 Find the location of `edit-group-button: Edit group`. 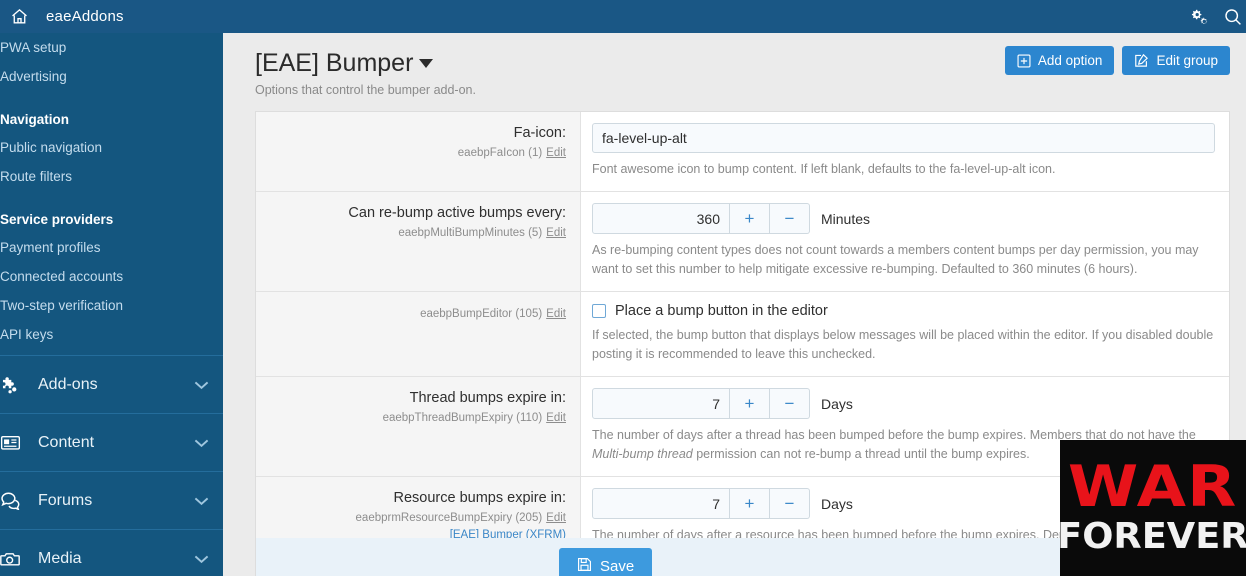

edit-group-button: Edit group is located at coordinates (1176, 60).